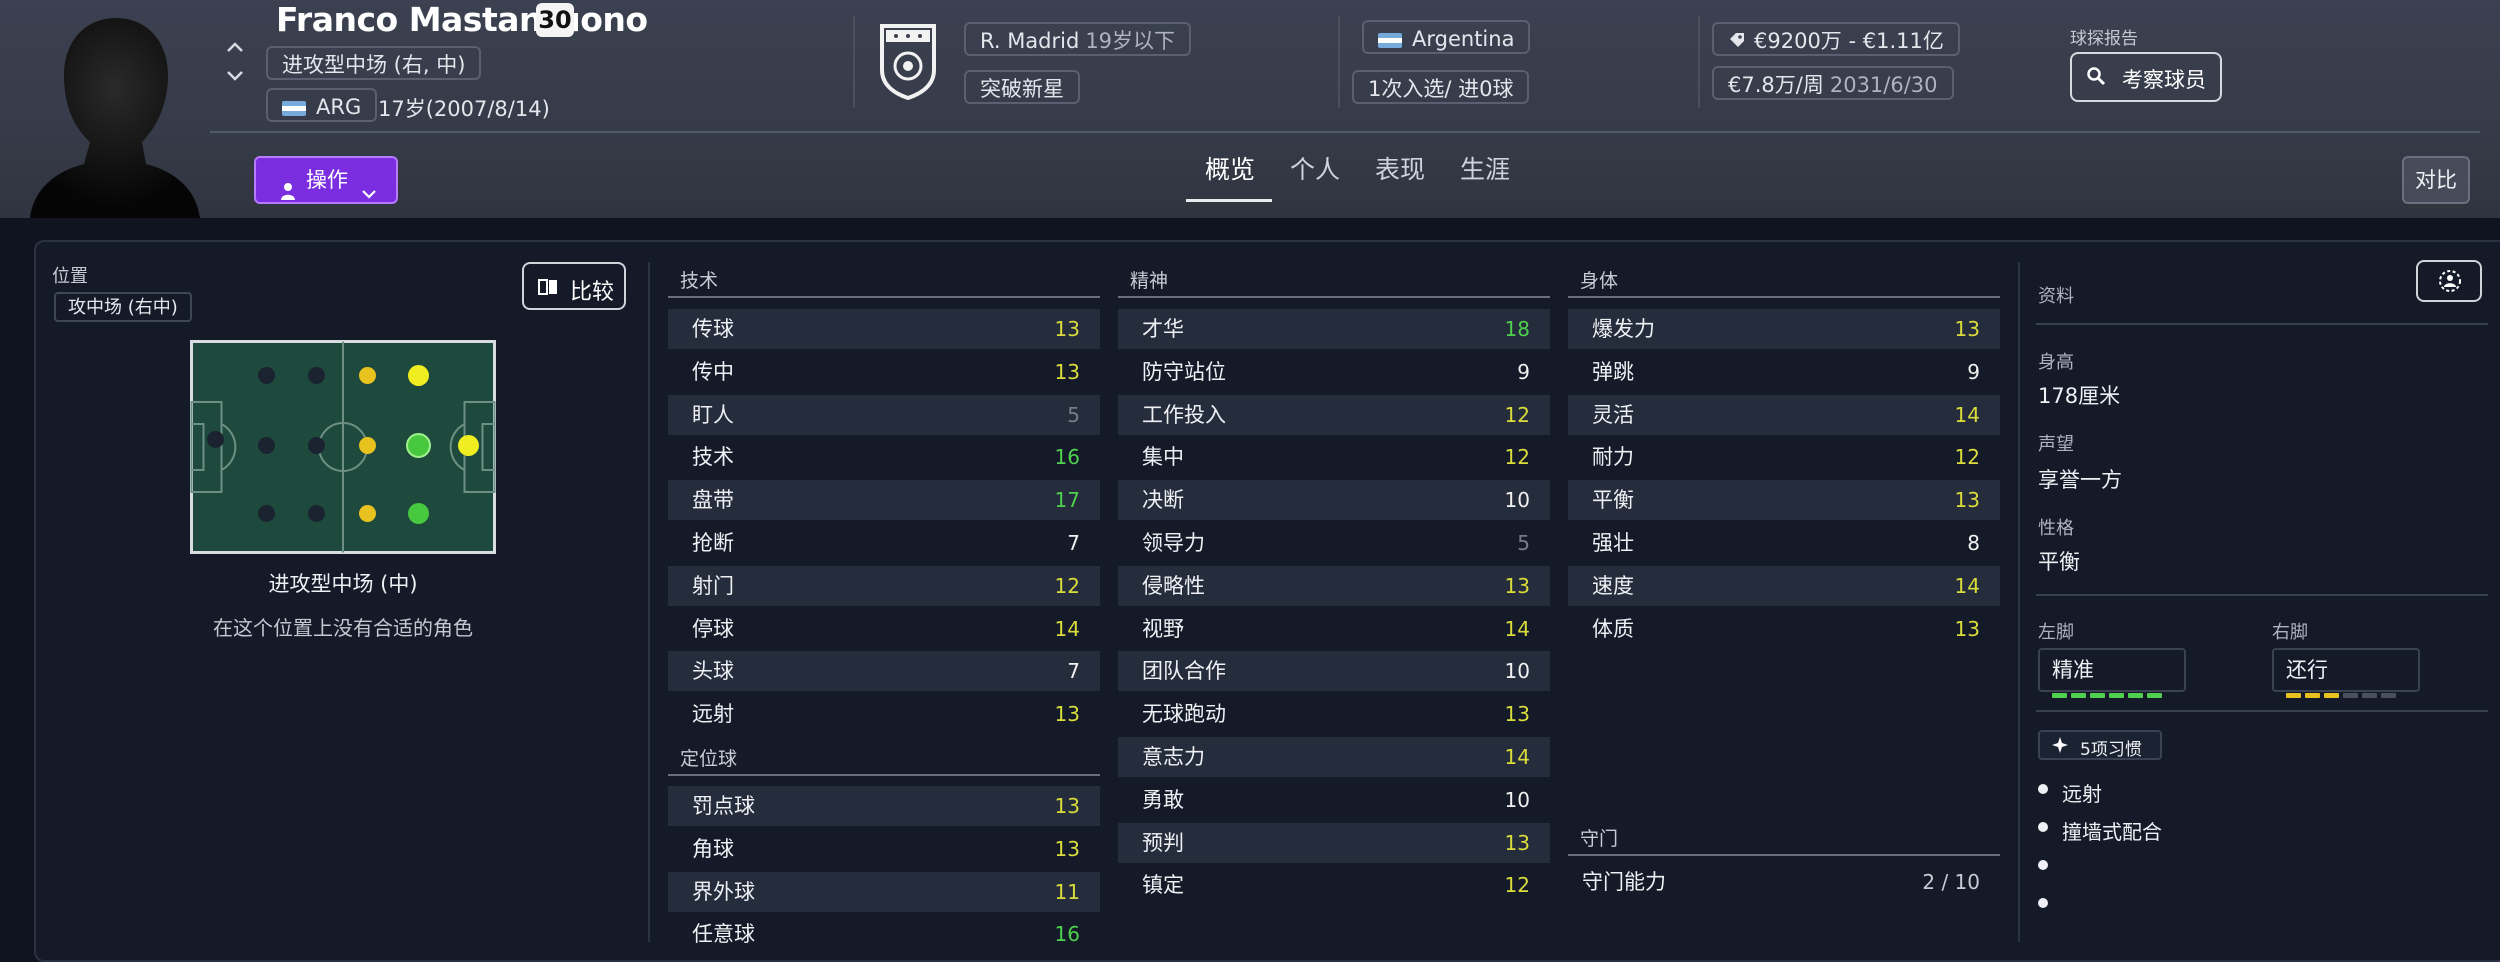 This screenshot has height=962, width=2500. What do you see at coordinates (326, 180) in the screenshot?
I see `action-menu-button: 操作` at bounding box center [326, 180].